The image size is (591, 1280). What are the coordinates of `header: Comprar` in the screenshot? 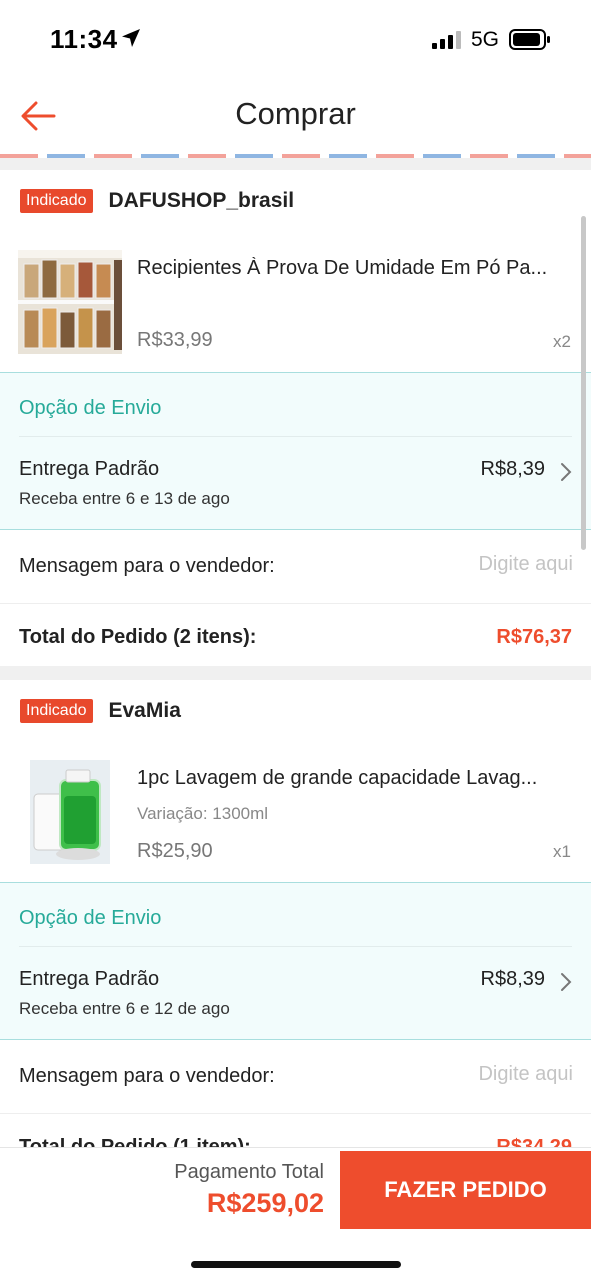 It's located at (295, 116).